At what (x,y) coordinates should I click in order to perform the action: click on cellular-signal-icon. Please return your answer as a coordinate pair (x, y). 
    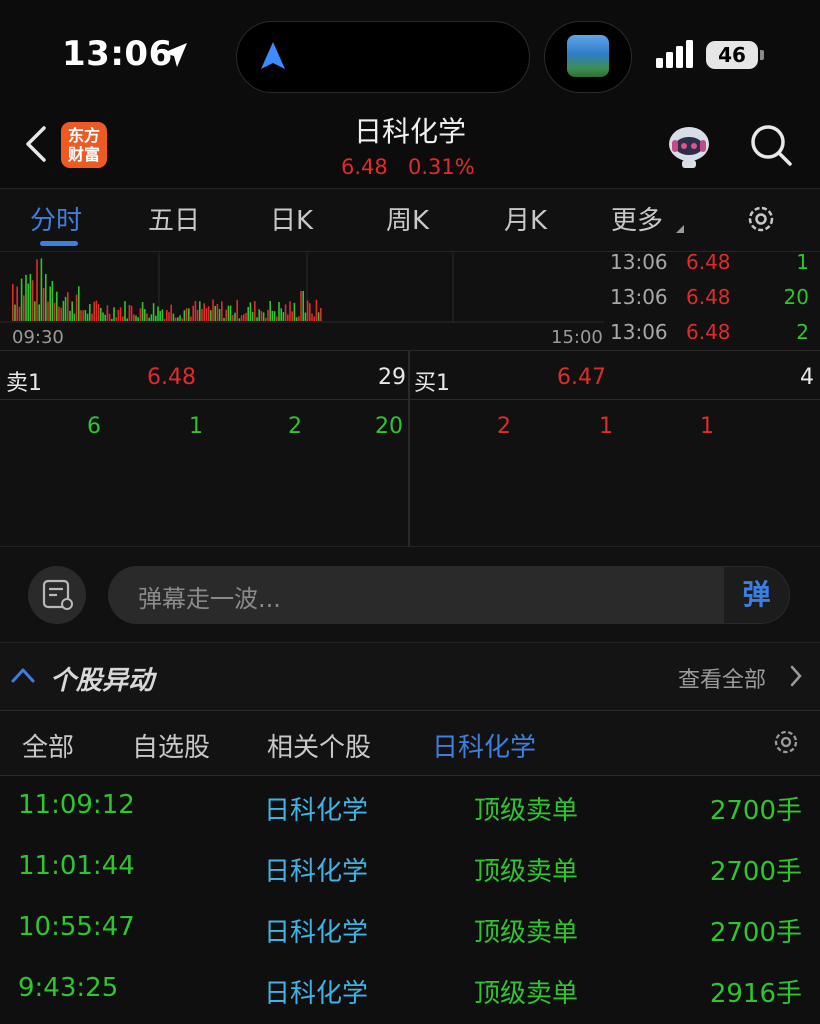
    Looking at the image, I should click on (674, 54).